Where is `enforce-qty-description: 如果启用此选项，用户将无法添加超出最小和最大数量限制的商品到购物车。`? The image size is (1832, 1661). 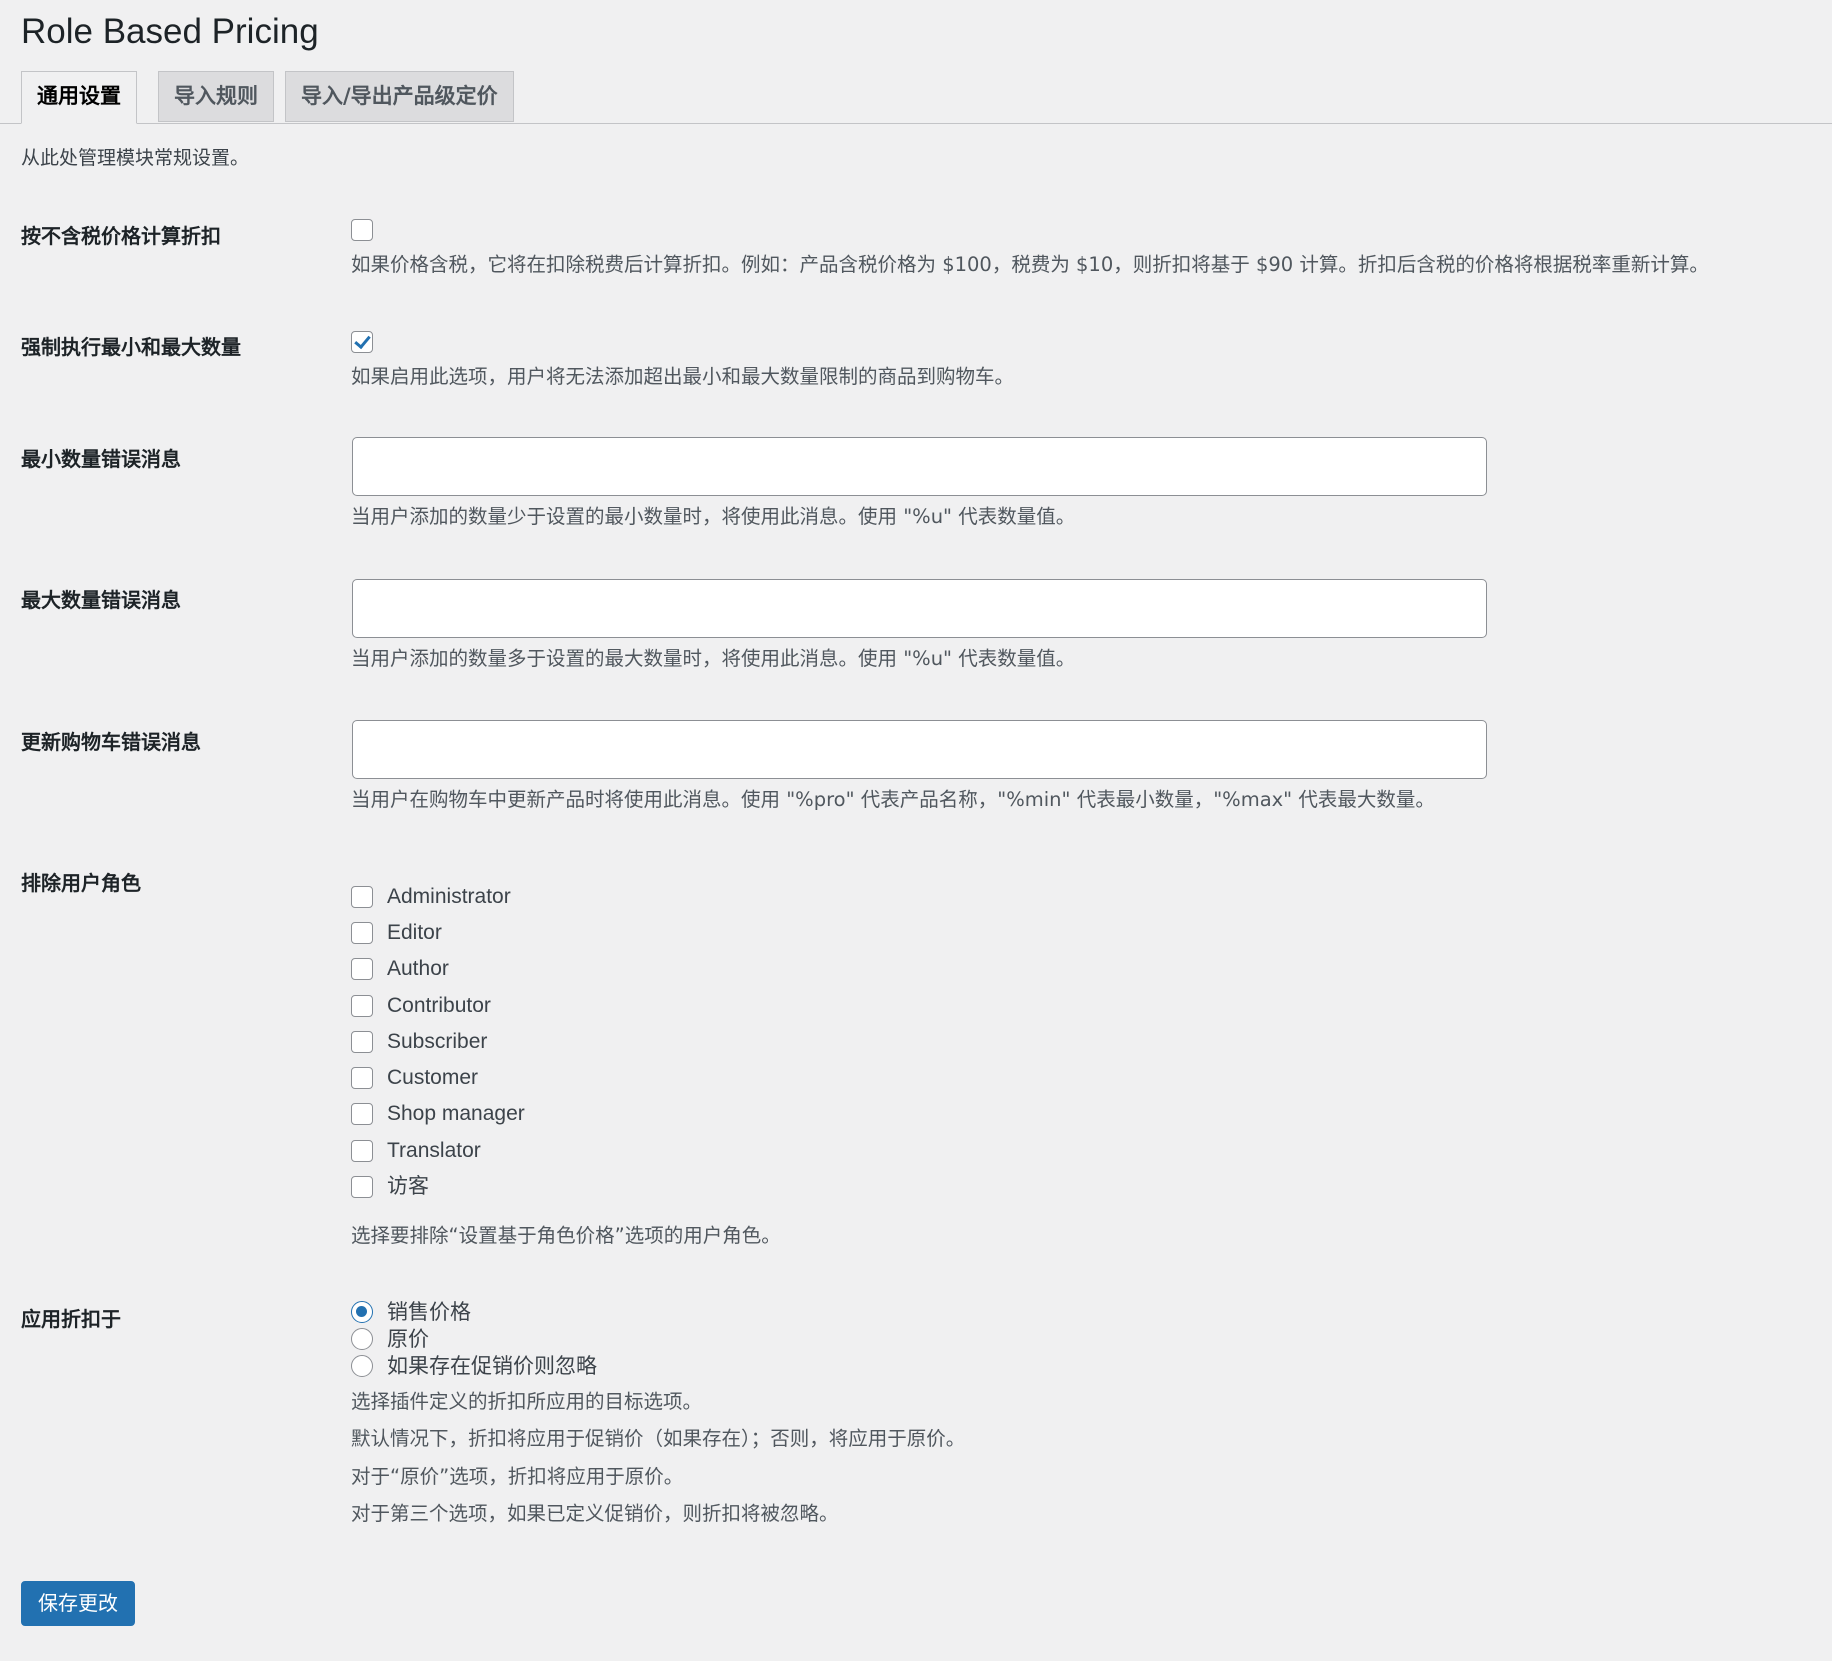
enforce-qty-description: 如果启用此选项，用户将无法添加超出最小和最大数量限制的商品到购物车。 is located at coordinates (683, 376).